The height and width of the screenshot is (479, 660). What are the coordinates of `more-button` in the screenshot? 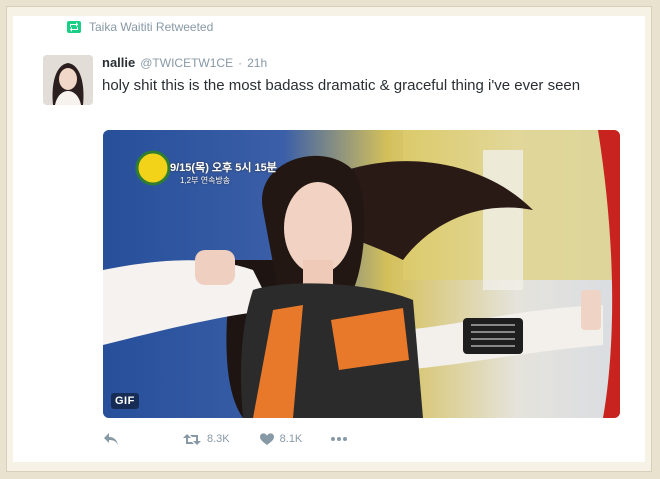 It's located at (339, 439).